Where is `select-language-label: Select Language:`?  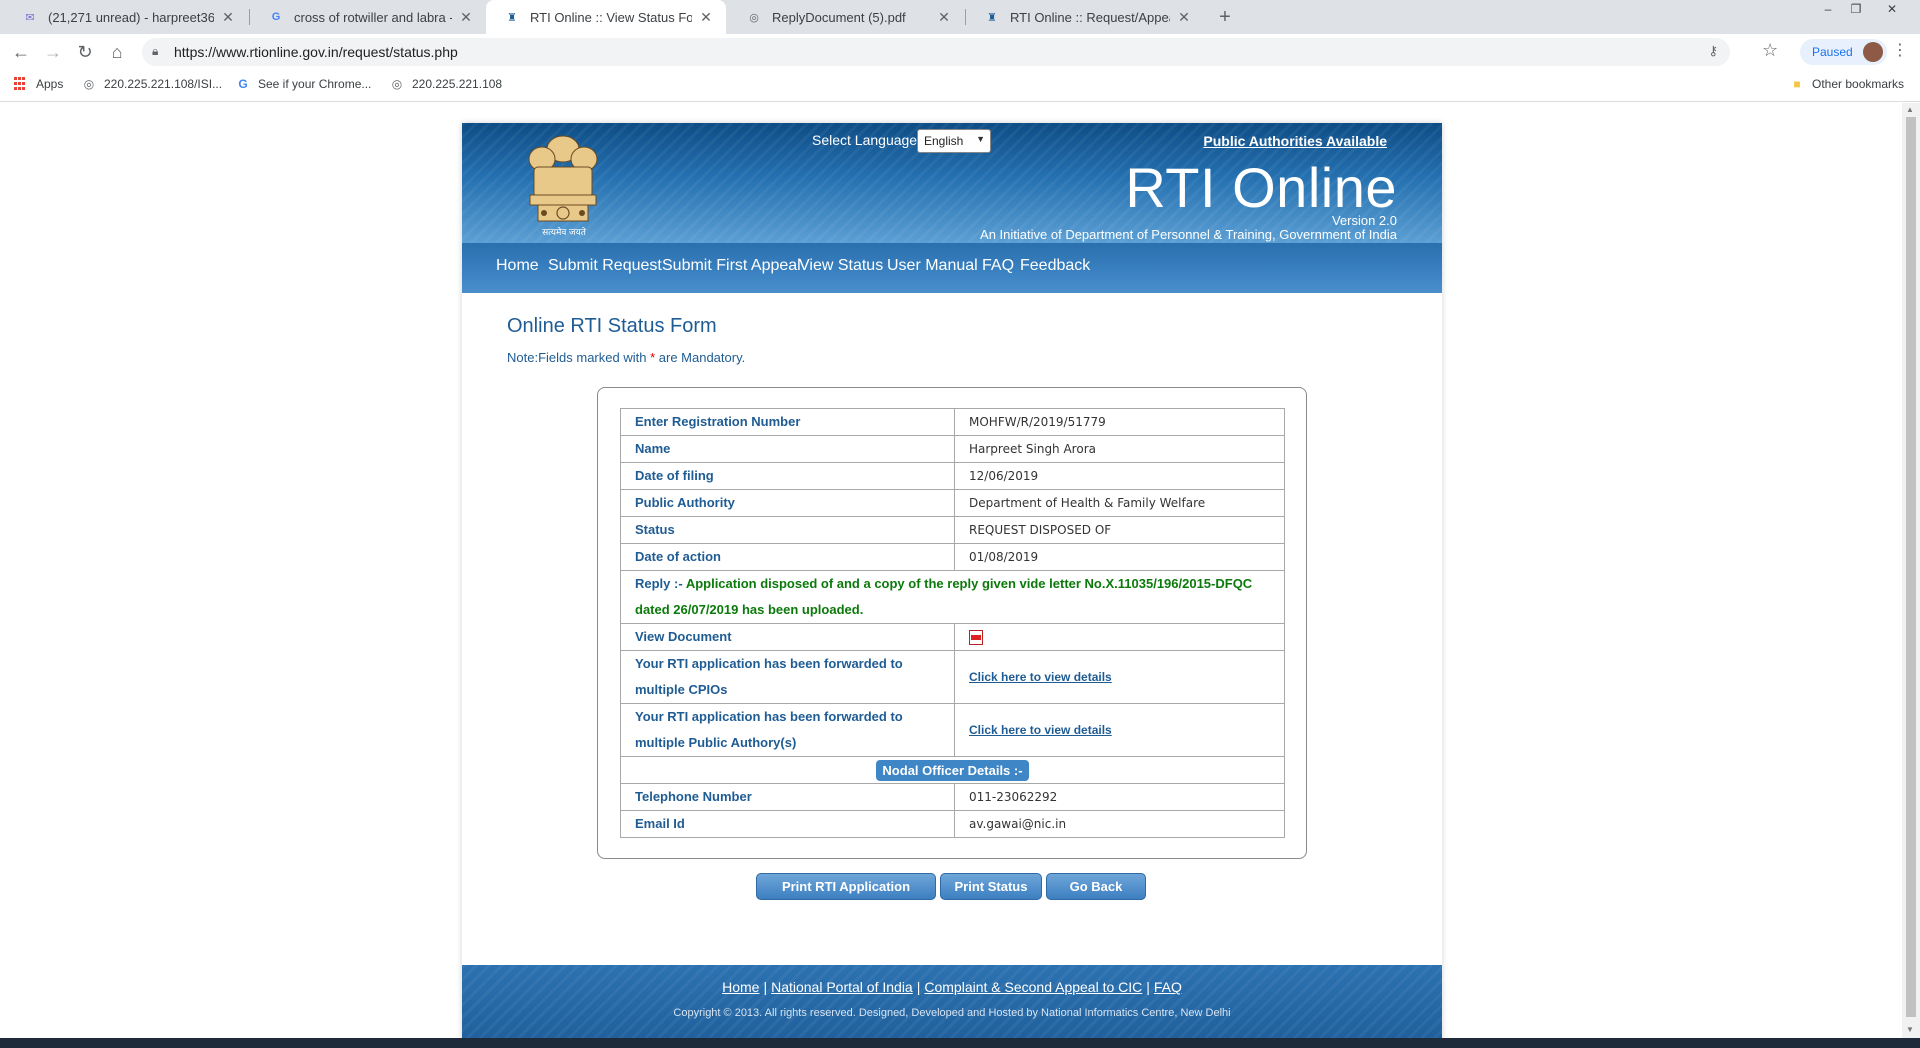 select-language-label: Select Language: is located at coordinates (866, 140).